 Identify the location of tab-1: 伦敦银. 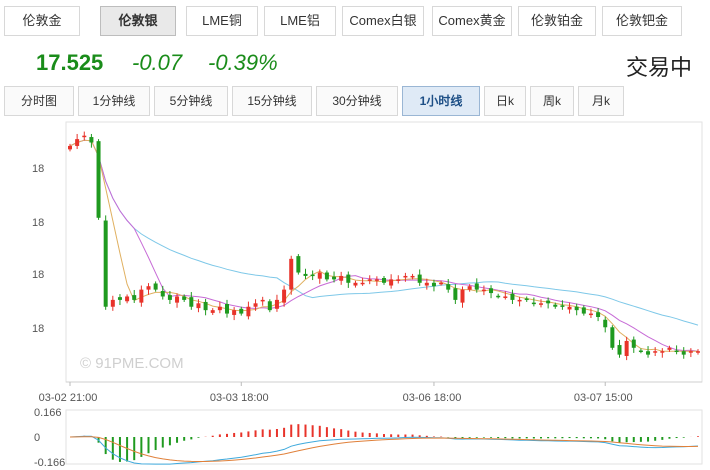
(138, 21).